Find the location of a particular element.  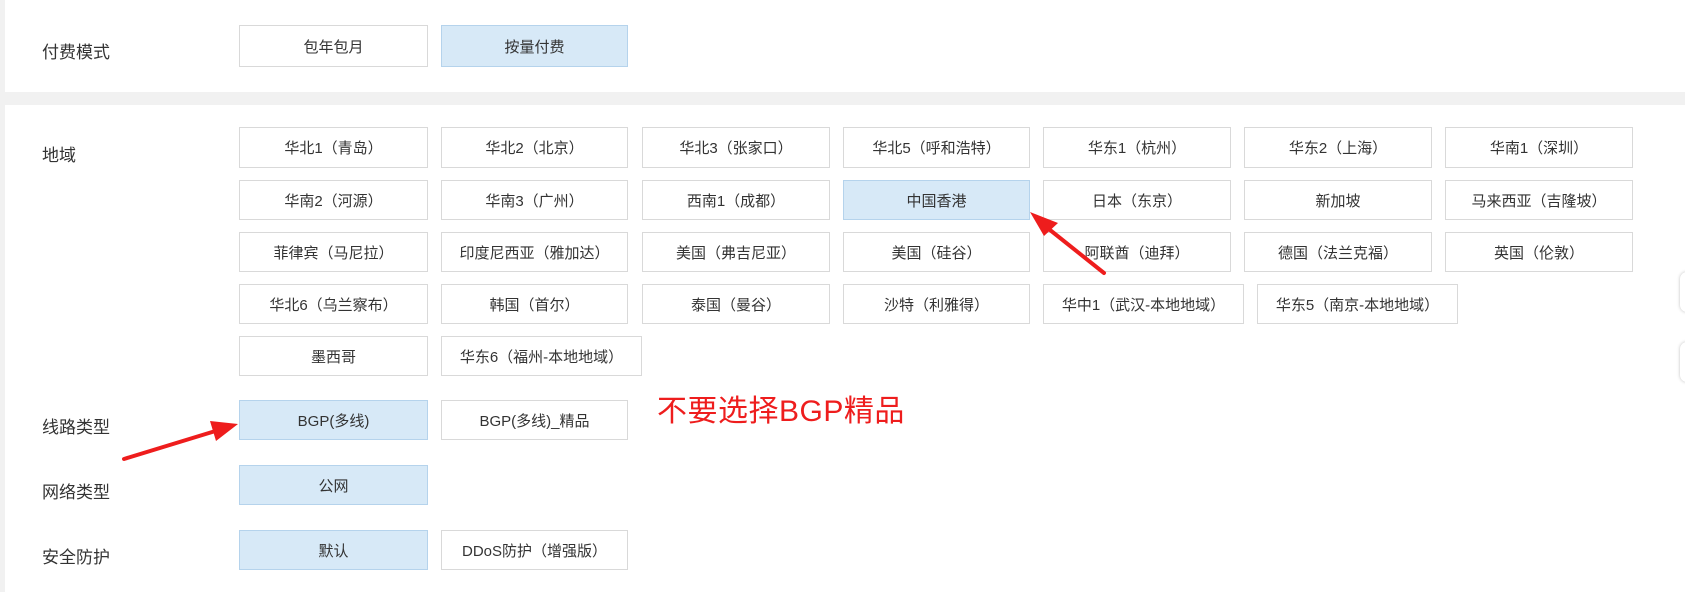

region-option: 阿联酋（迪拜） is located at coordinates (1137, 252).